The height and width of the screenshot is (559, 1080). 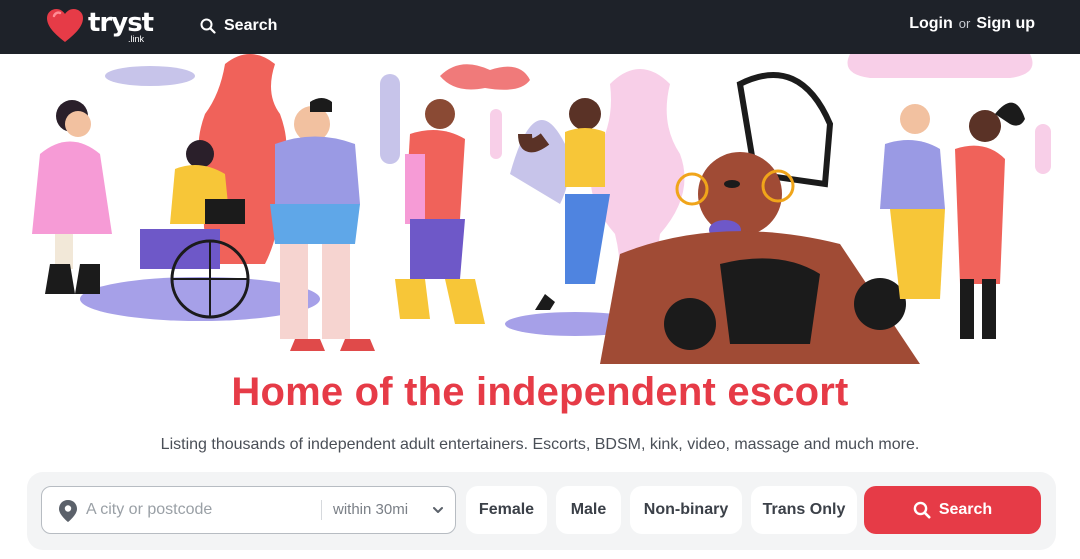 What do you see at coordinates (438, 510) in the screenshot?
I see `chevron-down-icon` at bounding box center [438, 510].